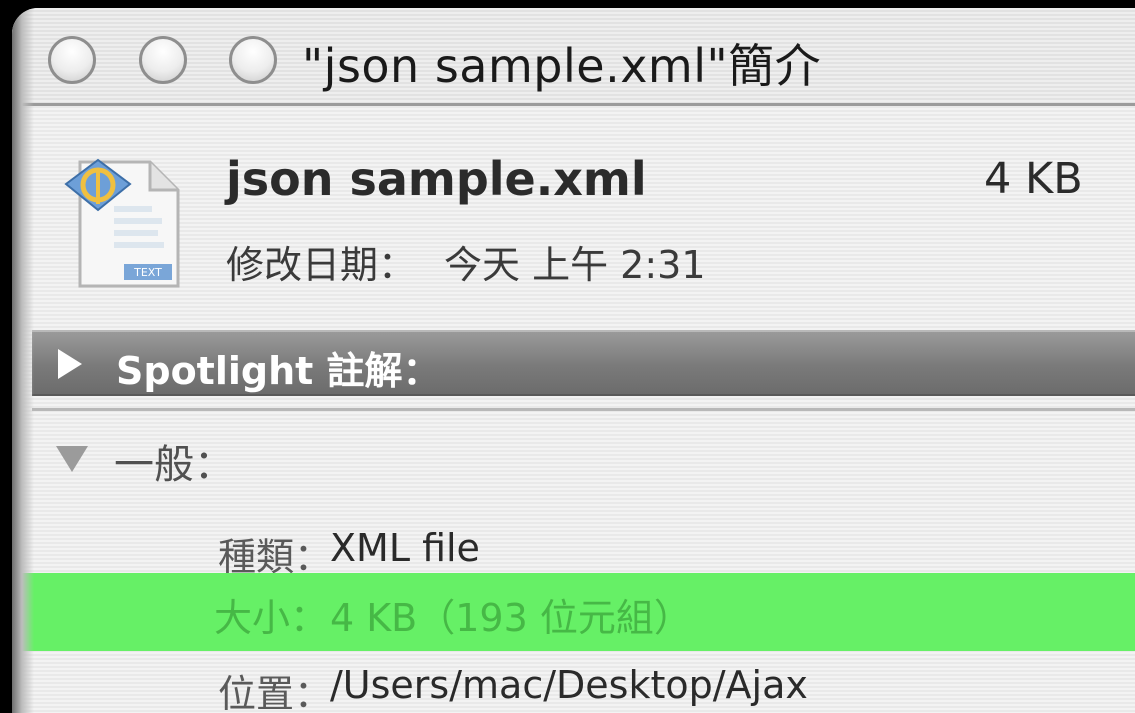  Describe the element at coordinates (72, 60) in the screenshot. I see `close-button` at that location.